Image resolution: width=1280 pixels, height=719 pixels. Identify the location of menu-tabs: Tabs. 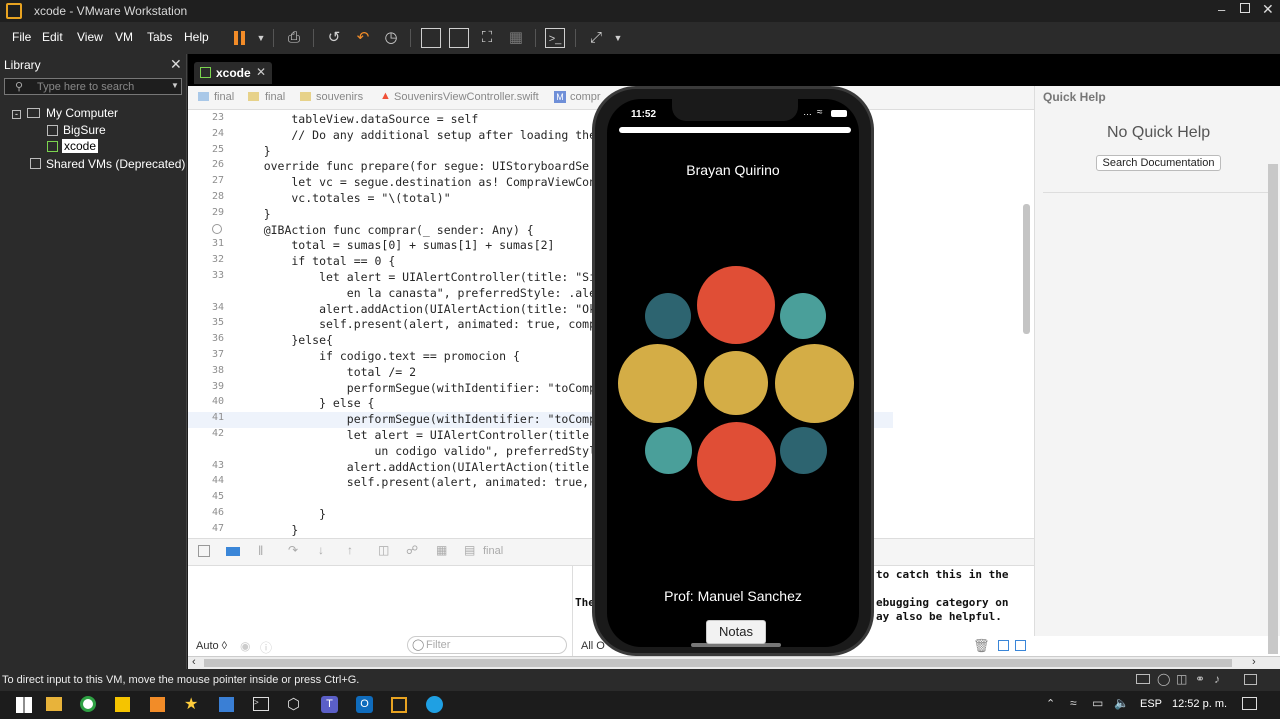
(159, 37).